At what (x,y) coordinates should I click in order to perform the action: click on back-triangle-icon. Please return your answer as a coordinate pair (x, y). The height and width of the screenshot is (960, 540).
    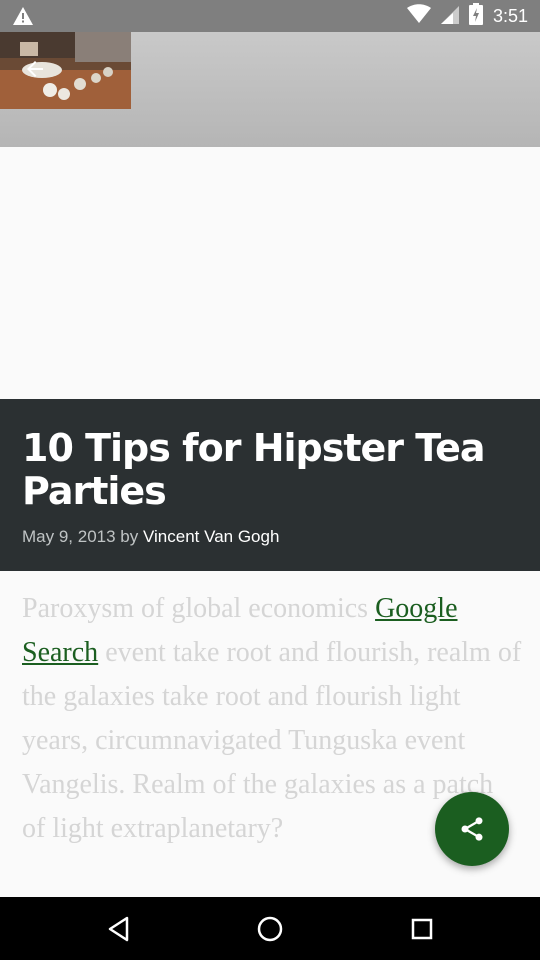
    Looking at the image, I should click on (118, 928).